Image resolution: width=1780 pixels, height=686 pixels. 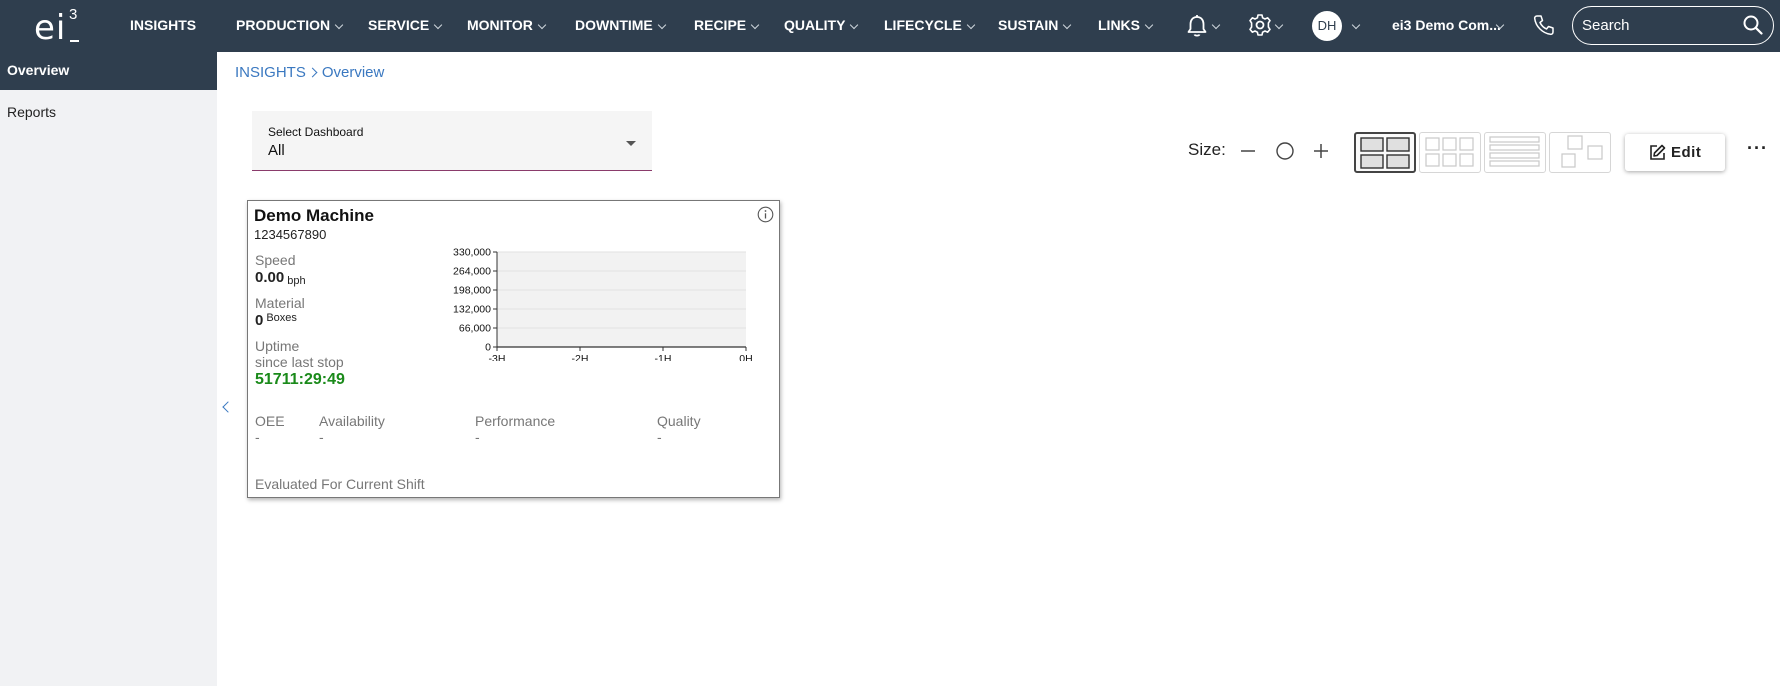 I want to click on y-tick-label: 0, so click(x=488, y=348).